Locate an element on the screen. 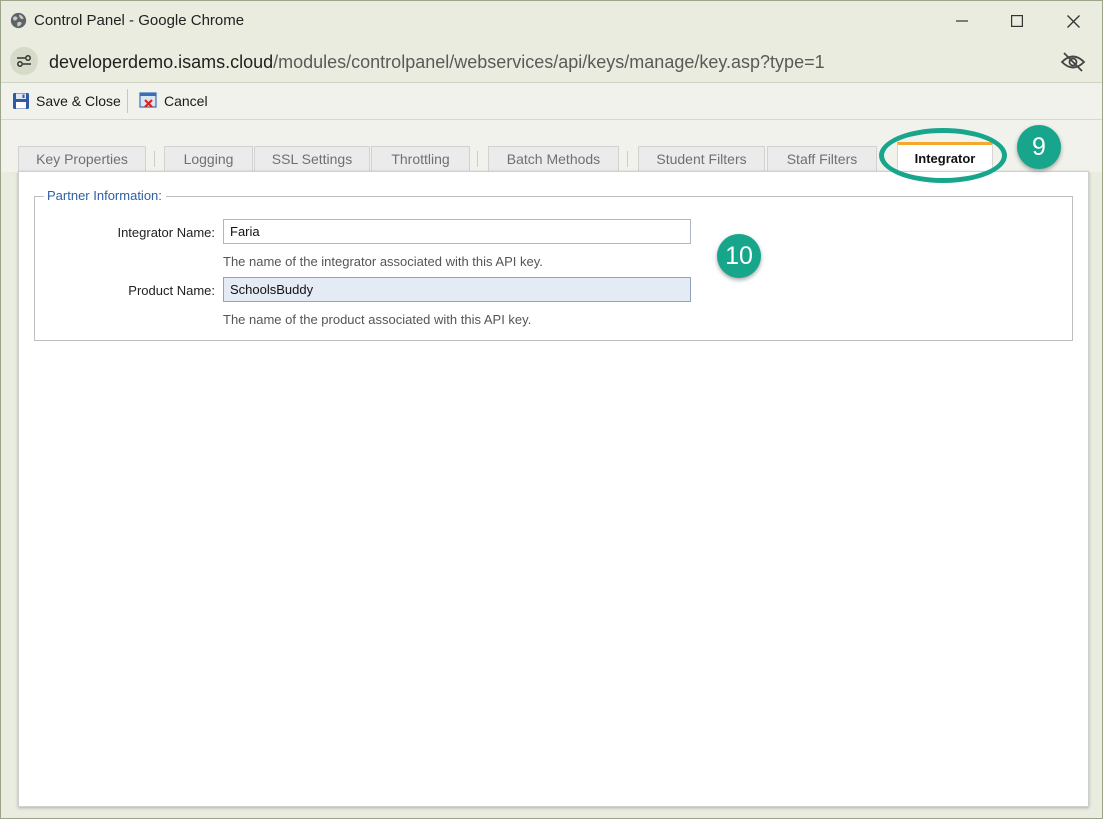 The image size is (1103, 819). tab-staff-filters: Staff Filters is located at coordinates (822, 158).